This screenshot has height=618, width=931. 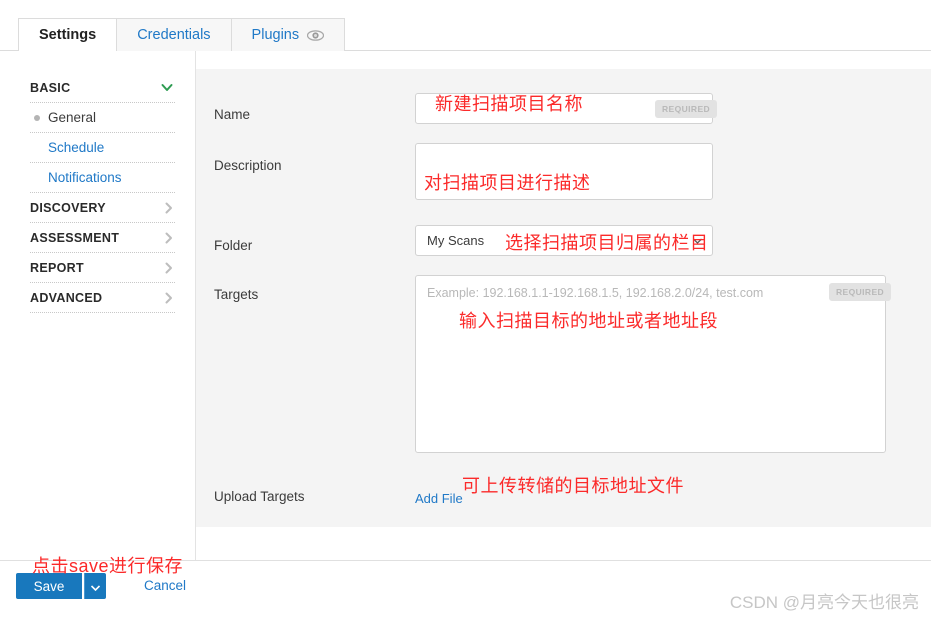 What do you see at coordinates (315, 35) in the screenshot?
I see `eye-icon` at bounding box center [315, 35].